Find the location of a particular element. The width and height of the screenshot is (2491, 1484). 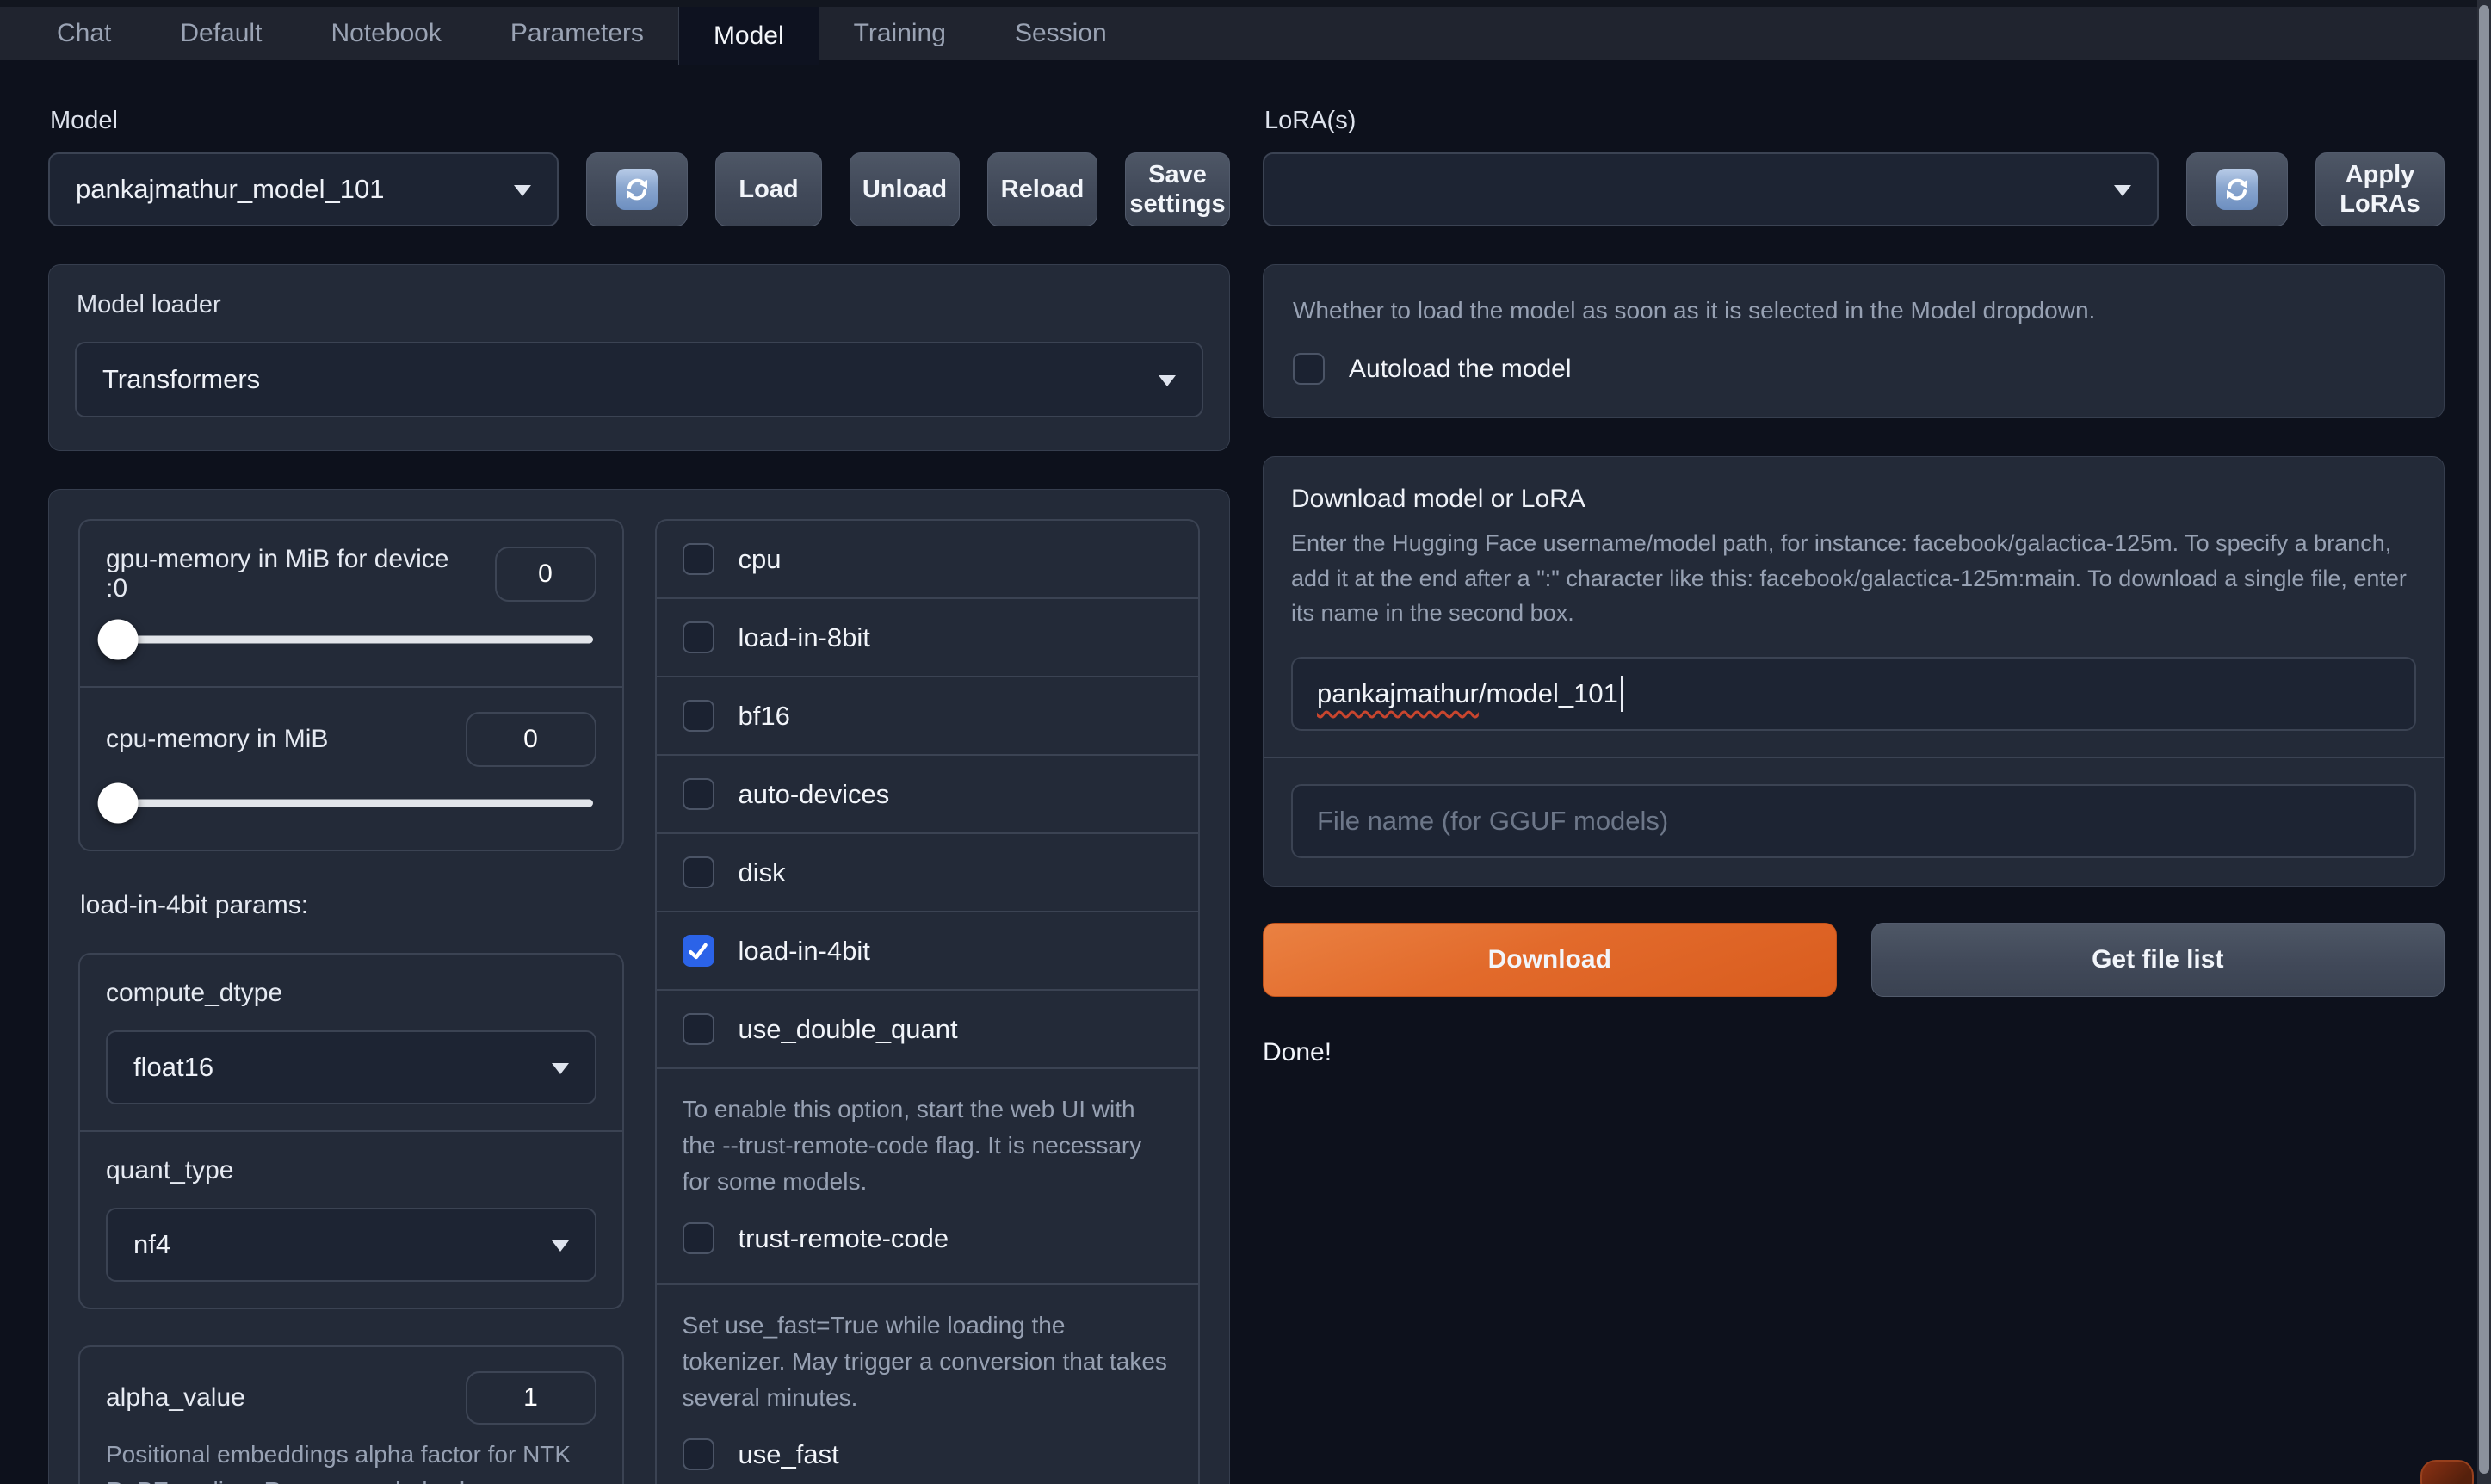

quant-type-section: quant_type nf4 is located at coordinates (351, 1219).